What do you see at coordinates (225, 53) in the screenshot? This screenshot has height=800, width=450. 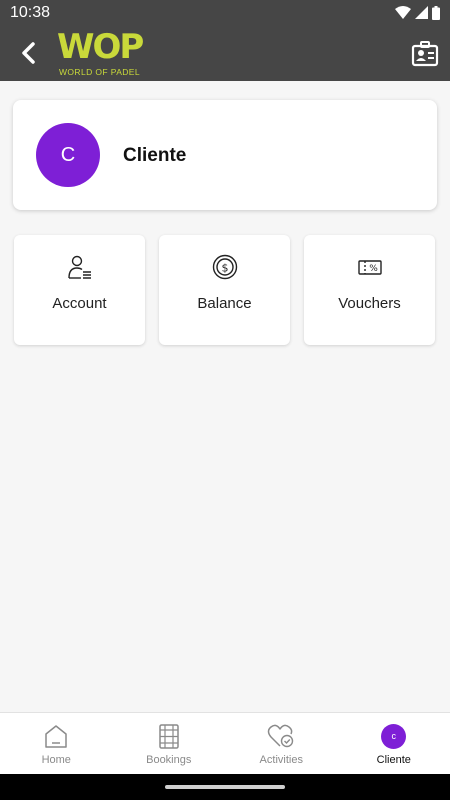 I see `app-bar: WOP WORLD OF PADEL` at bounding box center [225, 53].